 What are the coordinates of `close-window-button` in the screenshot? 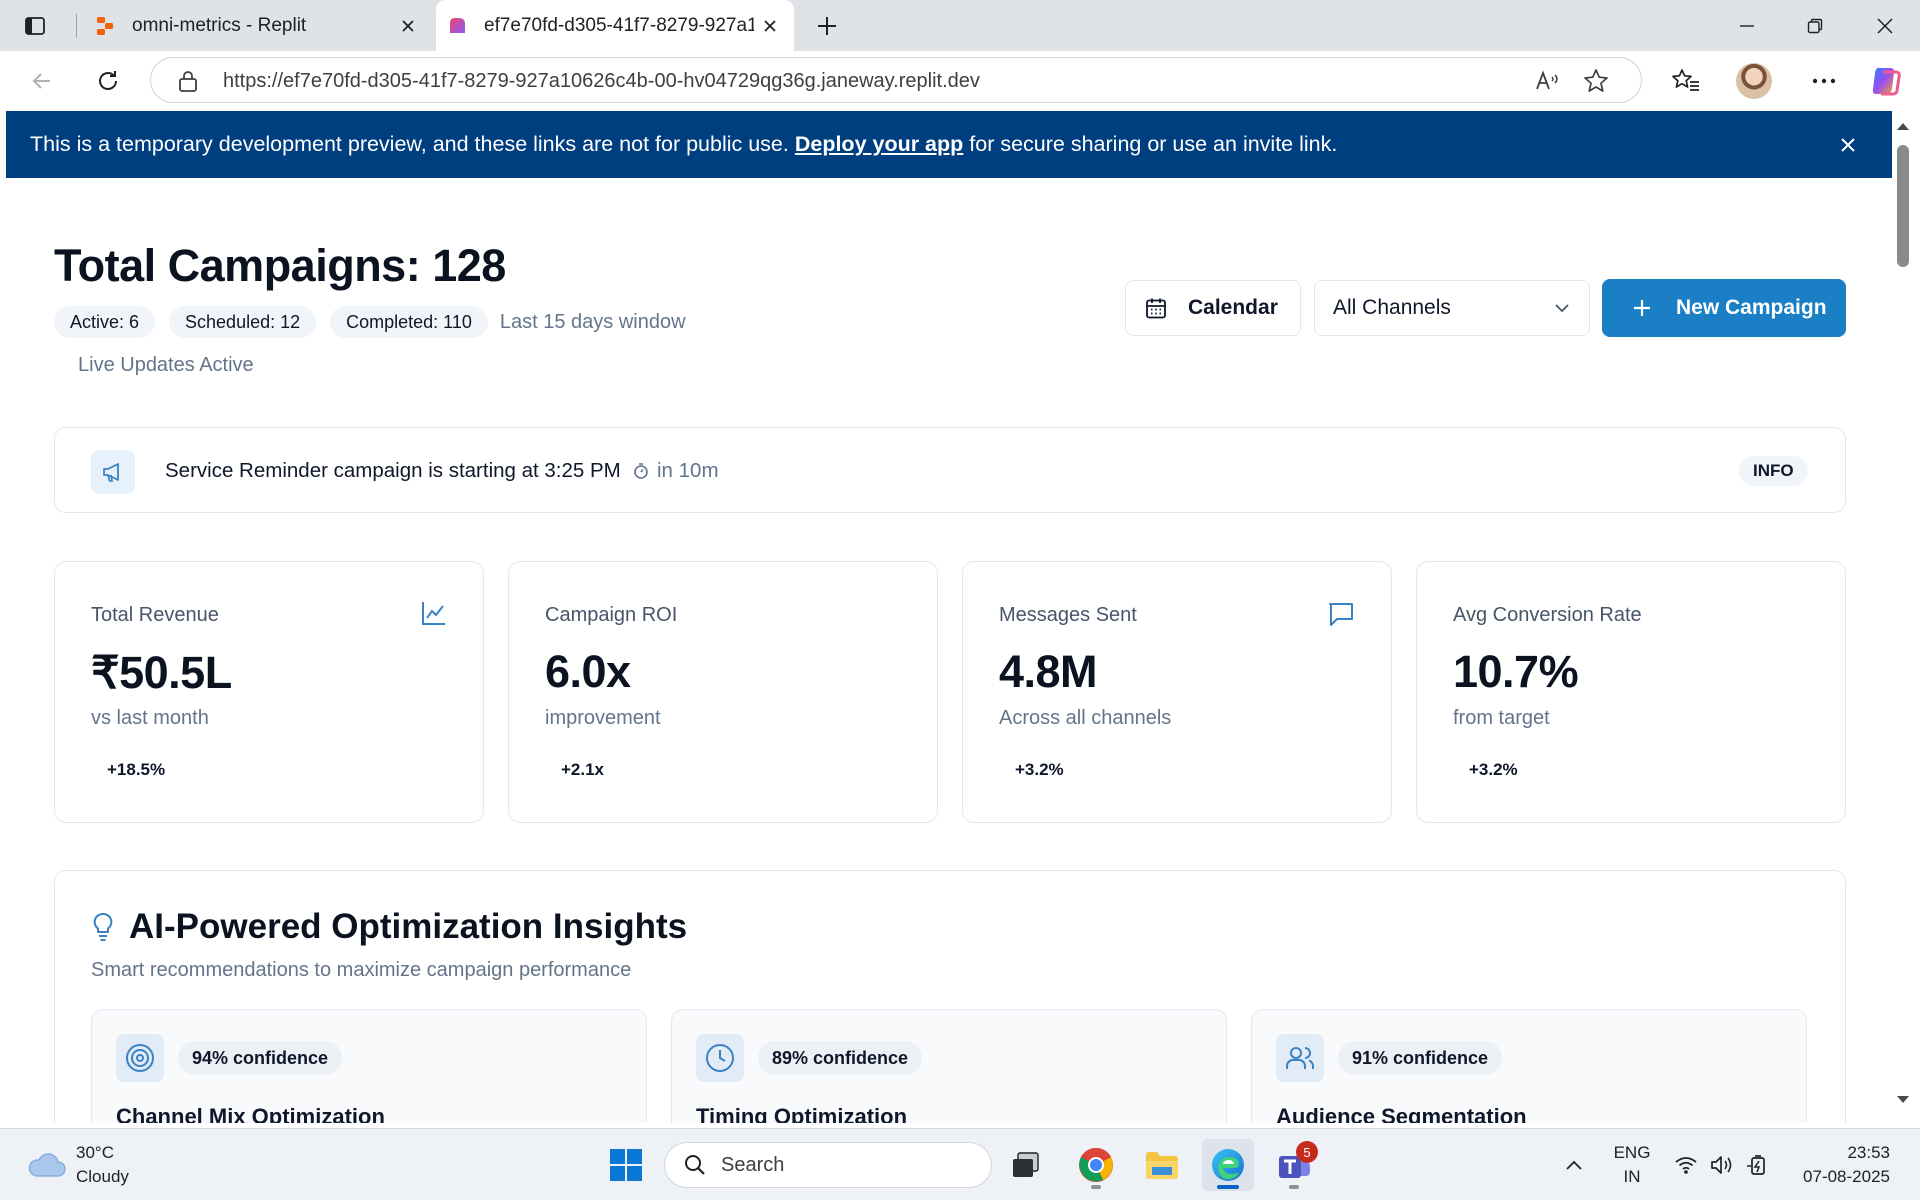 It's located at (1885, 25).